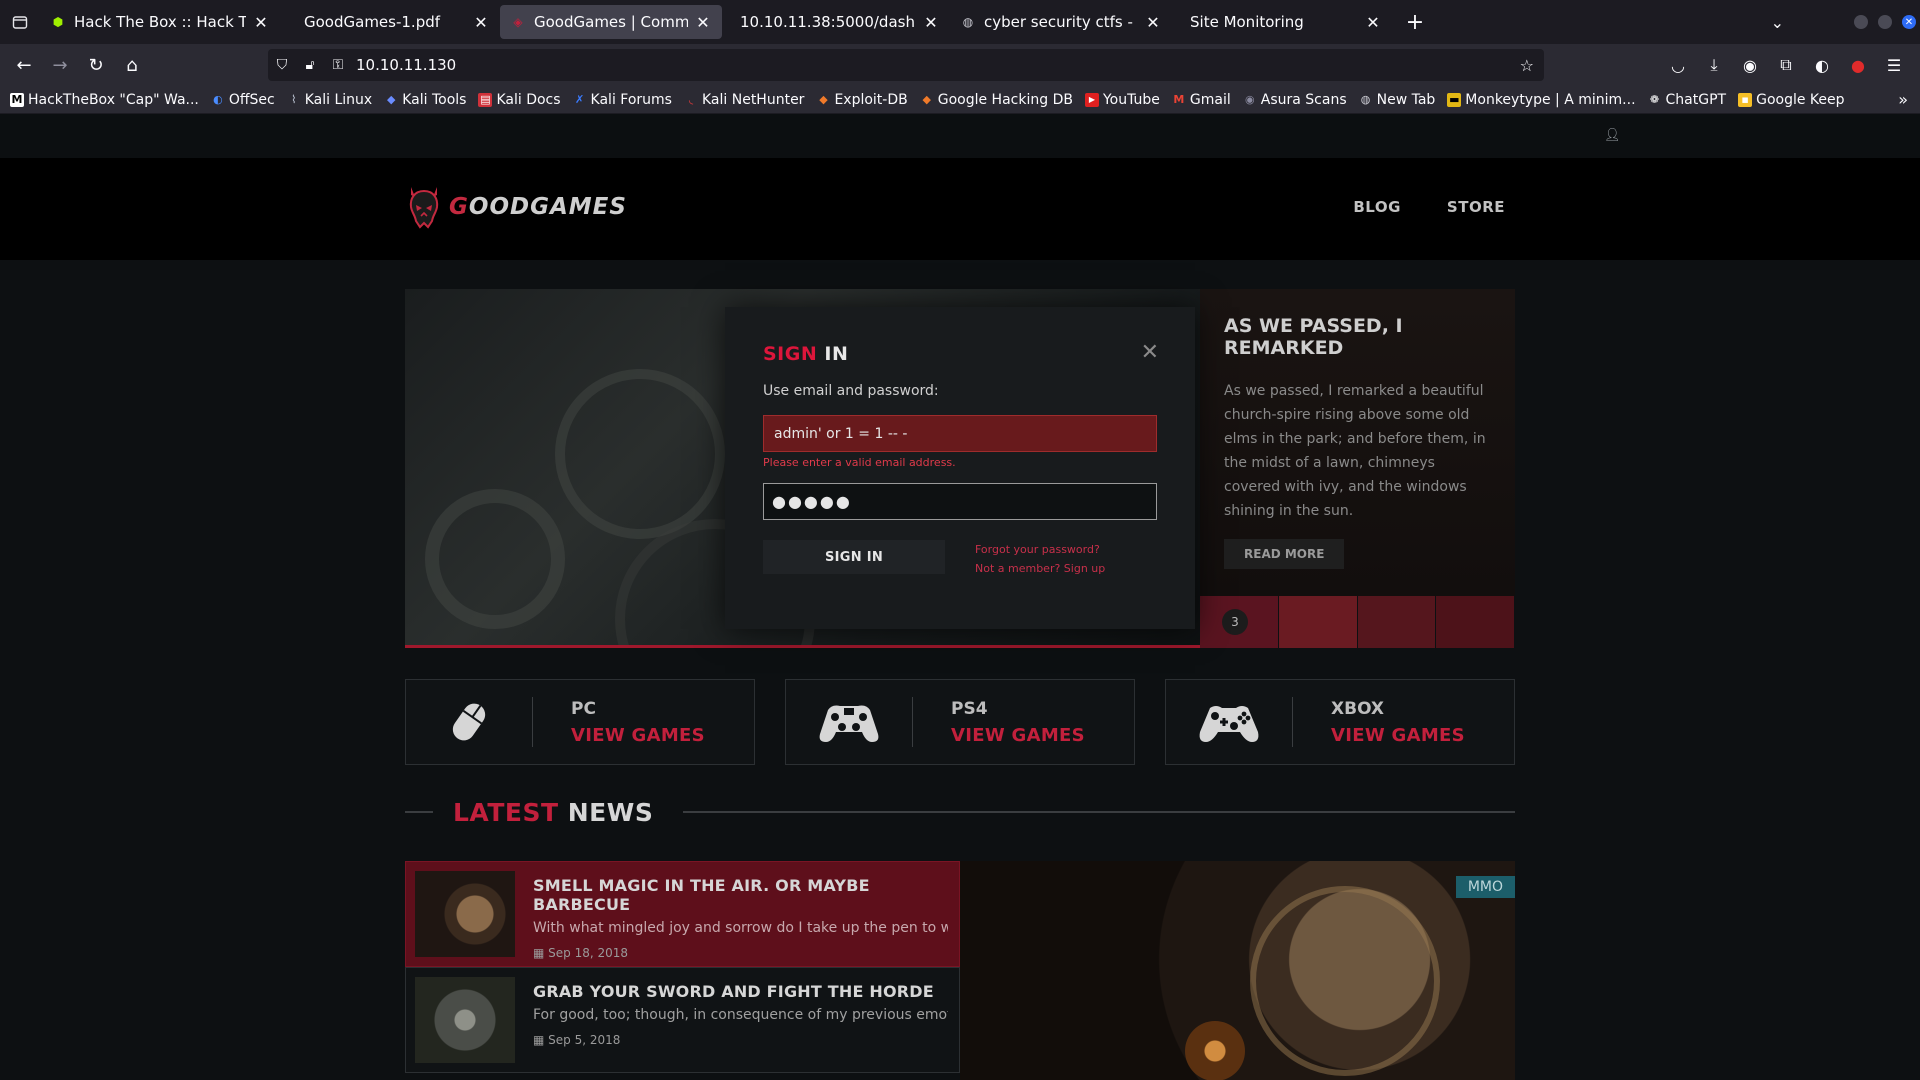  What do you see at coordinates (1358, 708) in the screenshot?
I see `platform-name: XBOX` at bounding box center [1358, 708].